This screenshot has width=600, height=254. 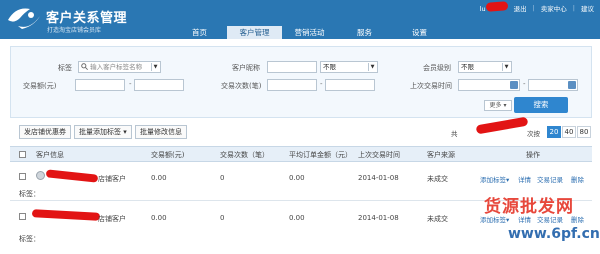 What do you see at coordinates (292, 85) in the screenshot?
I see `count-min-input` at bounding box center [292, 85].